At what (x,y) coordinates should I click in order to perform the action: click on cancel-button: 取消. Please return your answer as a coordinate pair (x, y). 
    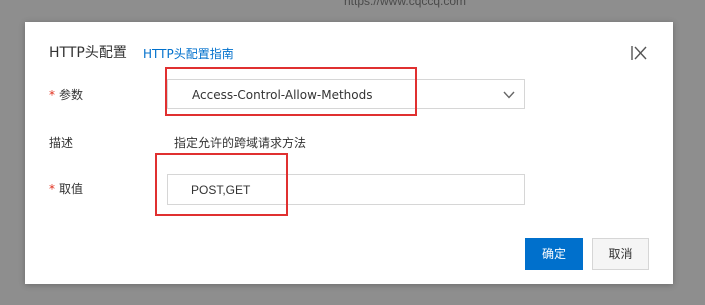
    Looking at the image, I should click on (620, 254).